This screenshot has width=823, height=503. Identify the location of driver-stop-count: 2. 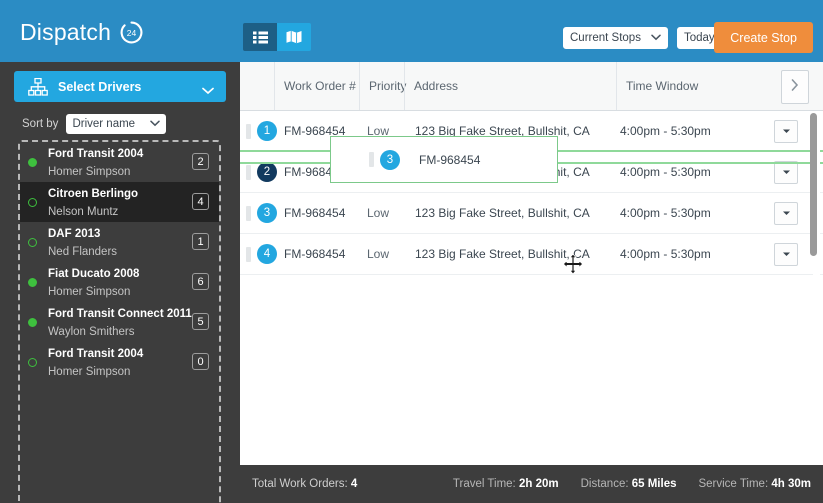
(200, 161).